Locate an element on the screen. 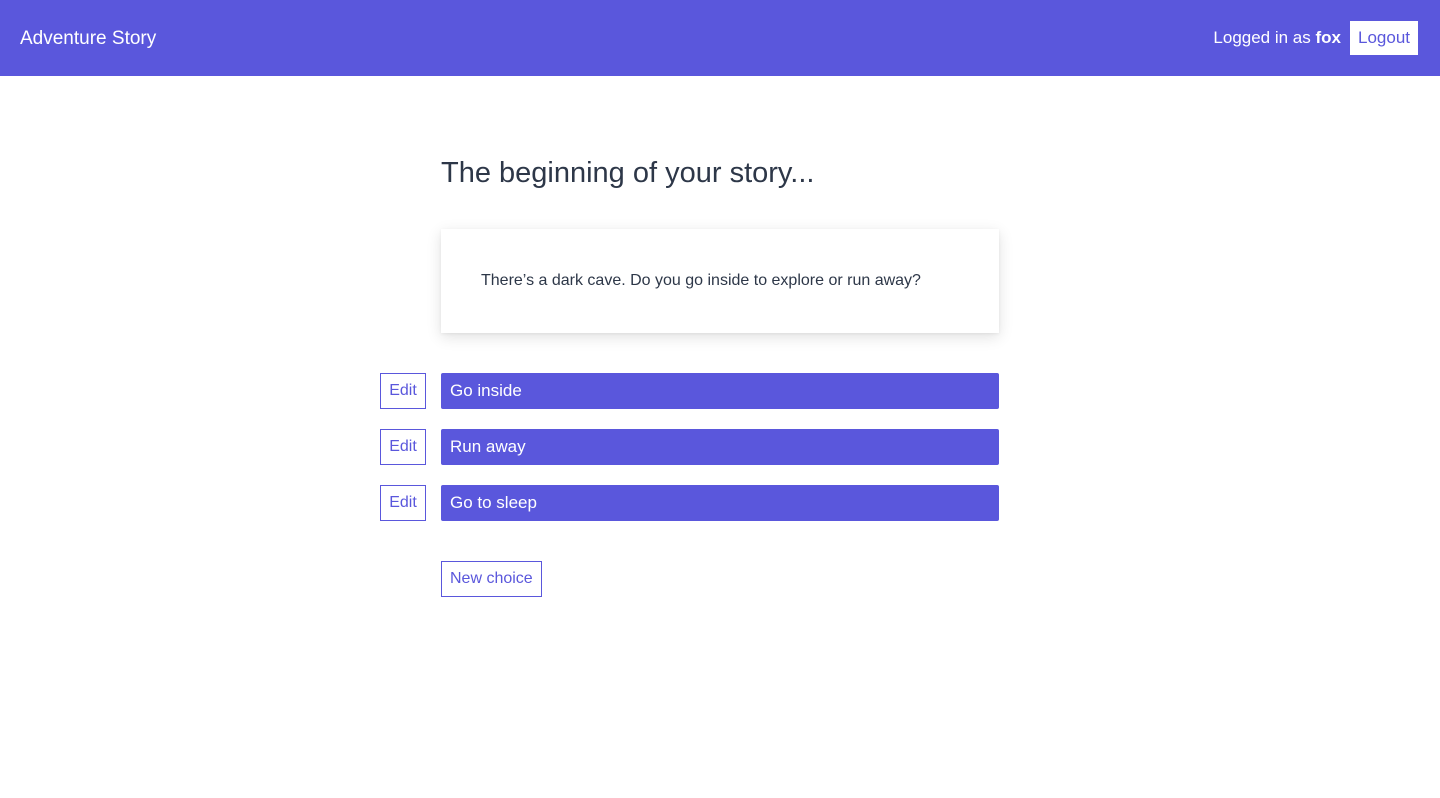  new-choice-button: New choice is located at coordinates (491, 579).